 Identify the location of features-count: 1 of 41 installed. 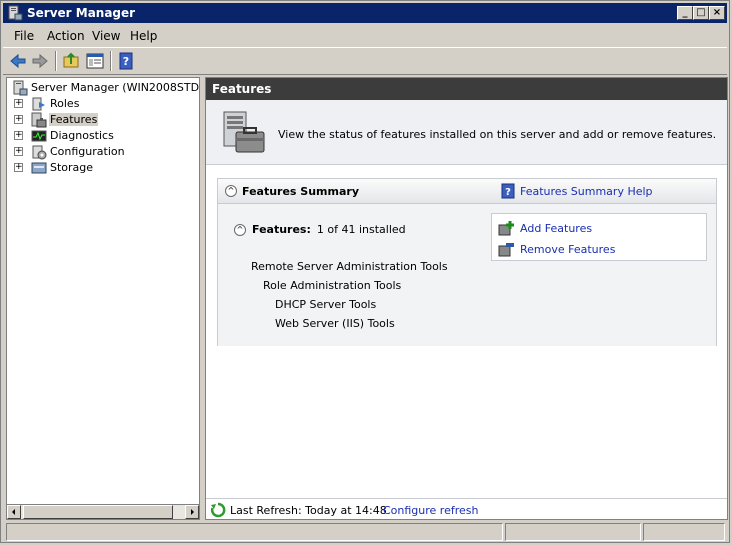
(361, 229).